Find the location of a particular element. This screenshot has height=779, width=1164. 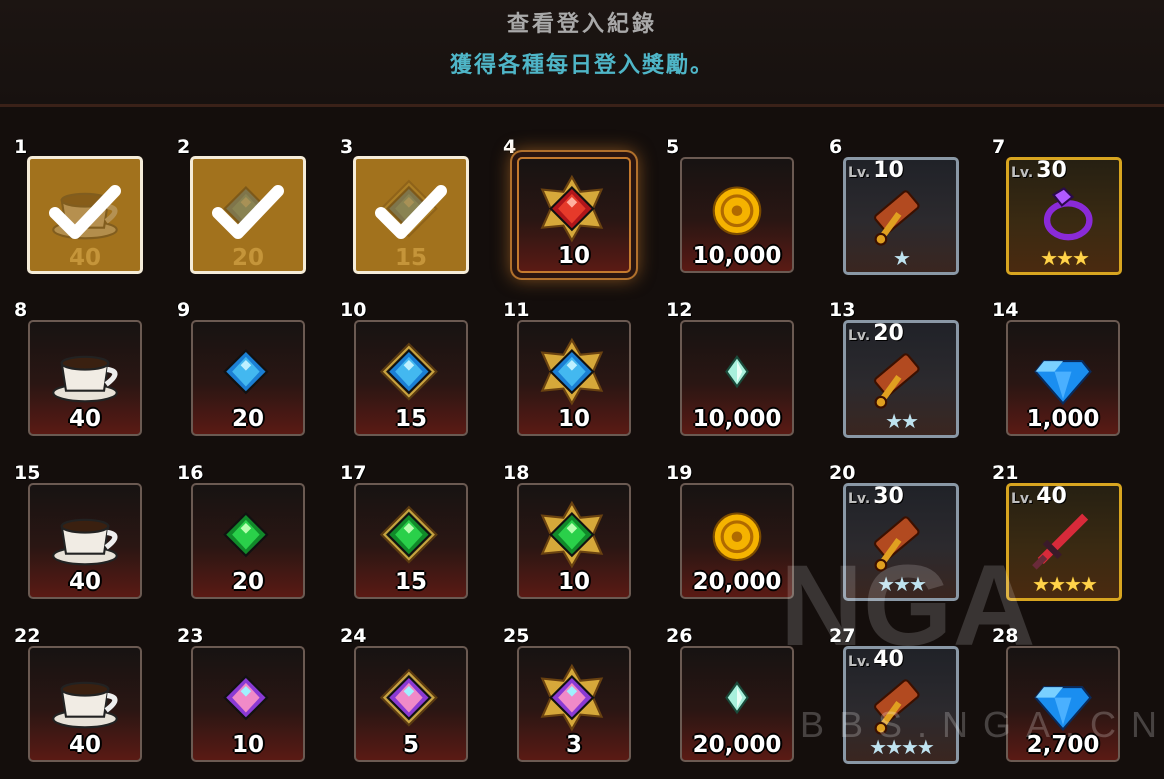

item-level: Lv. 10 is located at coordinates (876, 170).